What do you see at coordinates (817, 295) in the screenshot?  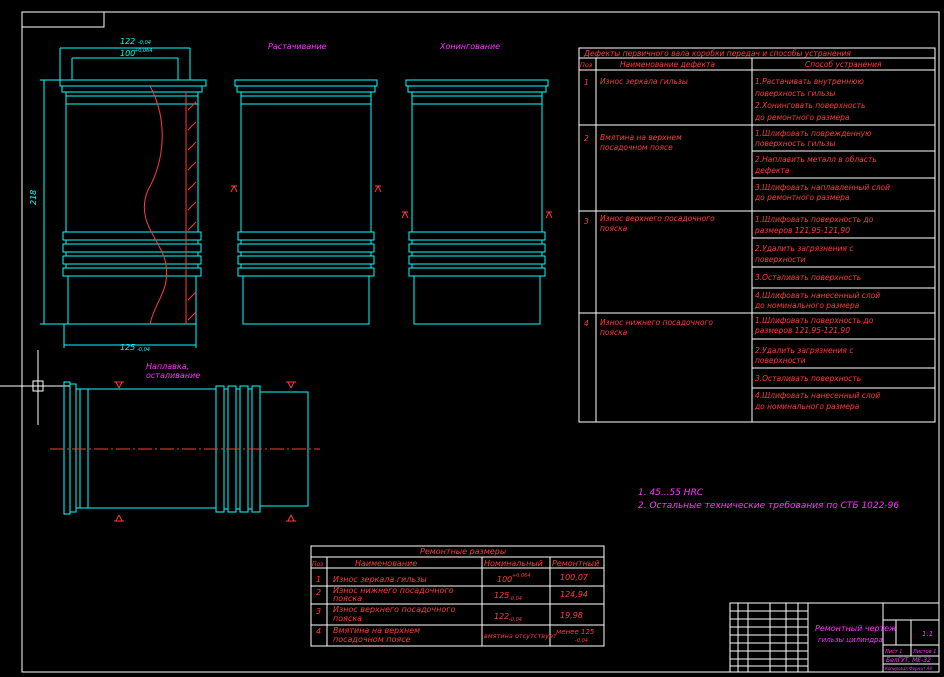 I see `defect-row-3-method-4a: 4.Шлифовать нанесенный слой` at bounding box center [817, 295].